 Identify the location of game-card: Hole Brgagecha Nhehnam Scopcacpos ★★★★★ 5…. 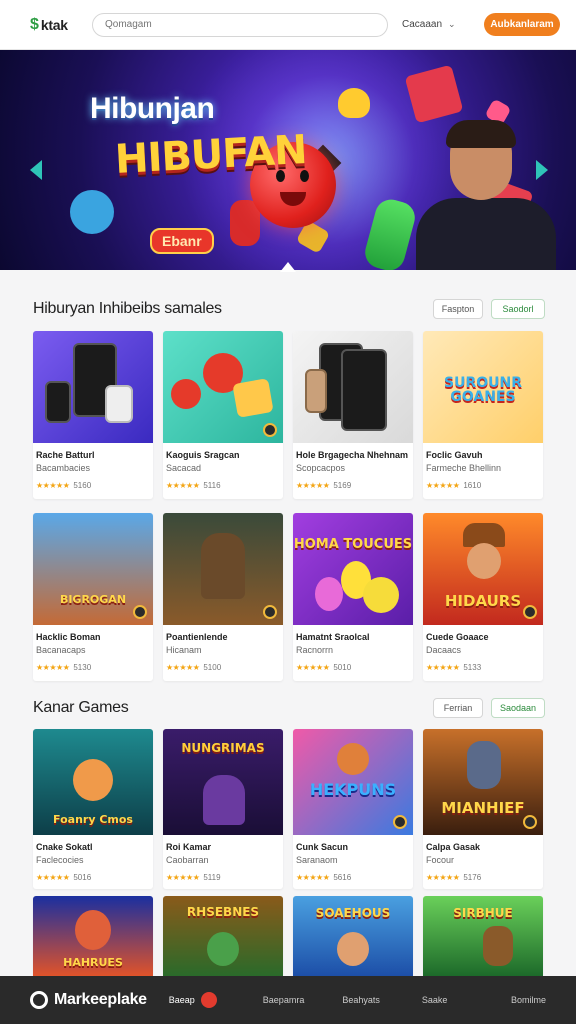
(353, 415).